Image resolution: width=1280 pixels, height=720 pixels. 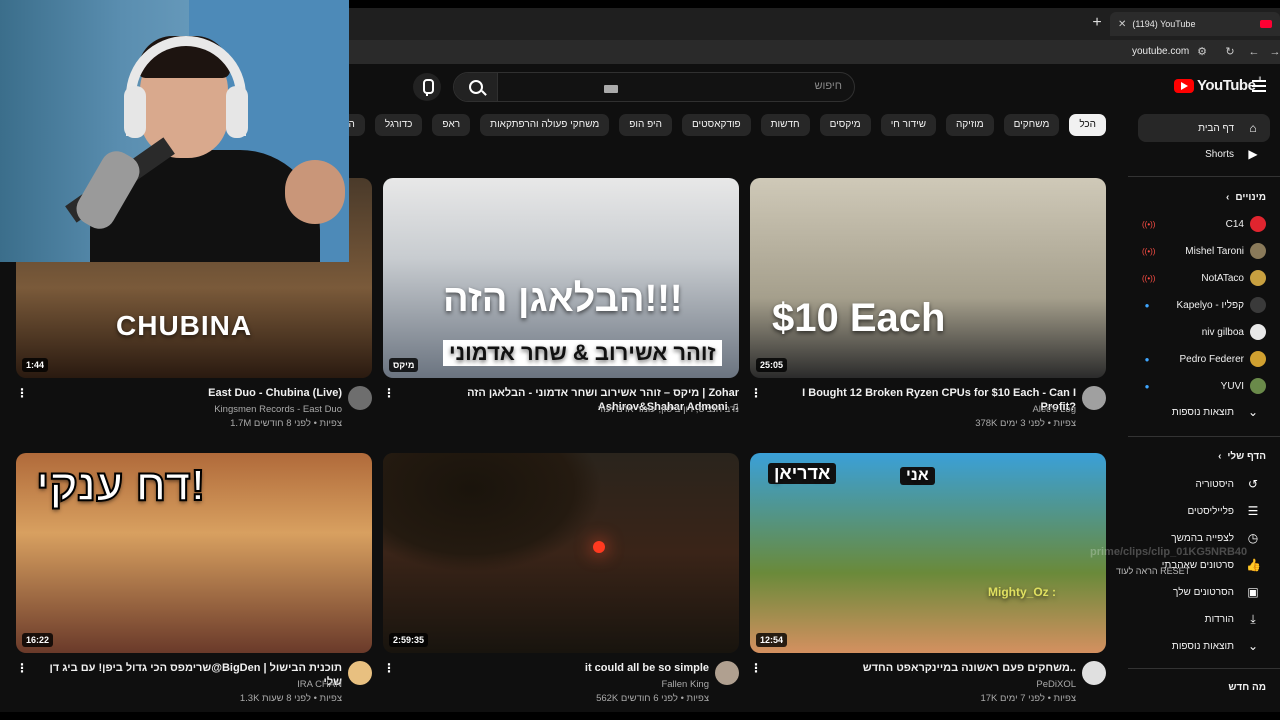 I want to click on subscription-name: Pedro Federer, so click(x=1211, y=359).